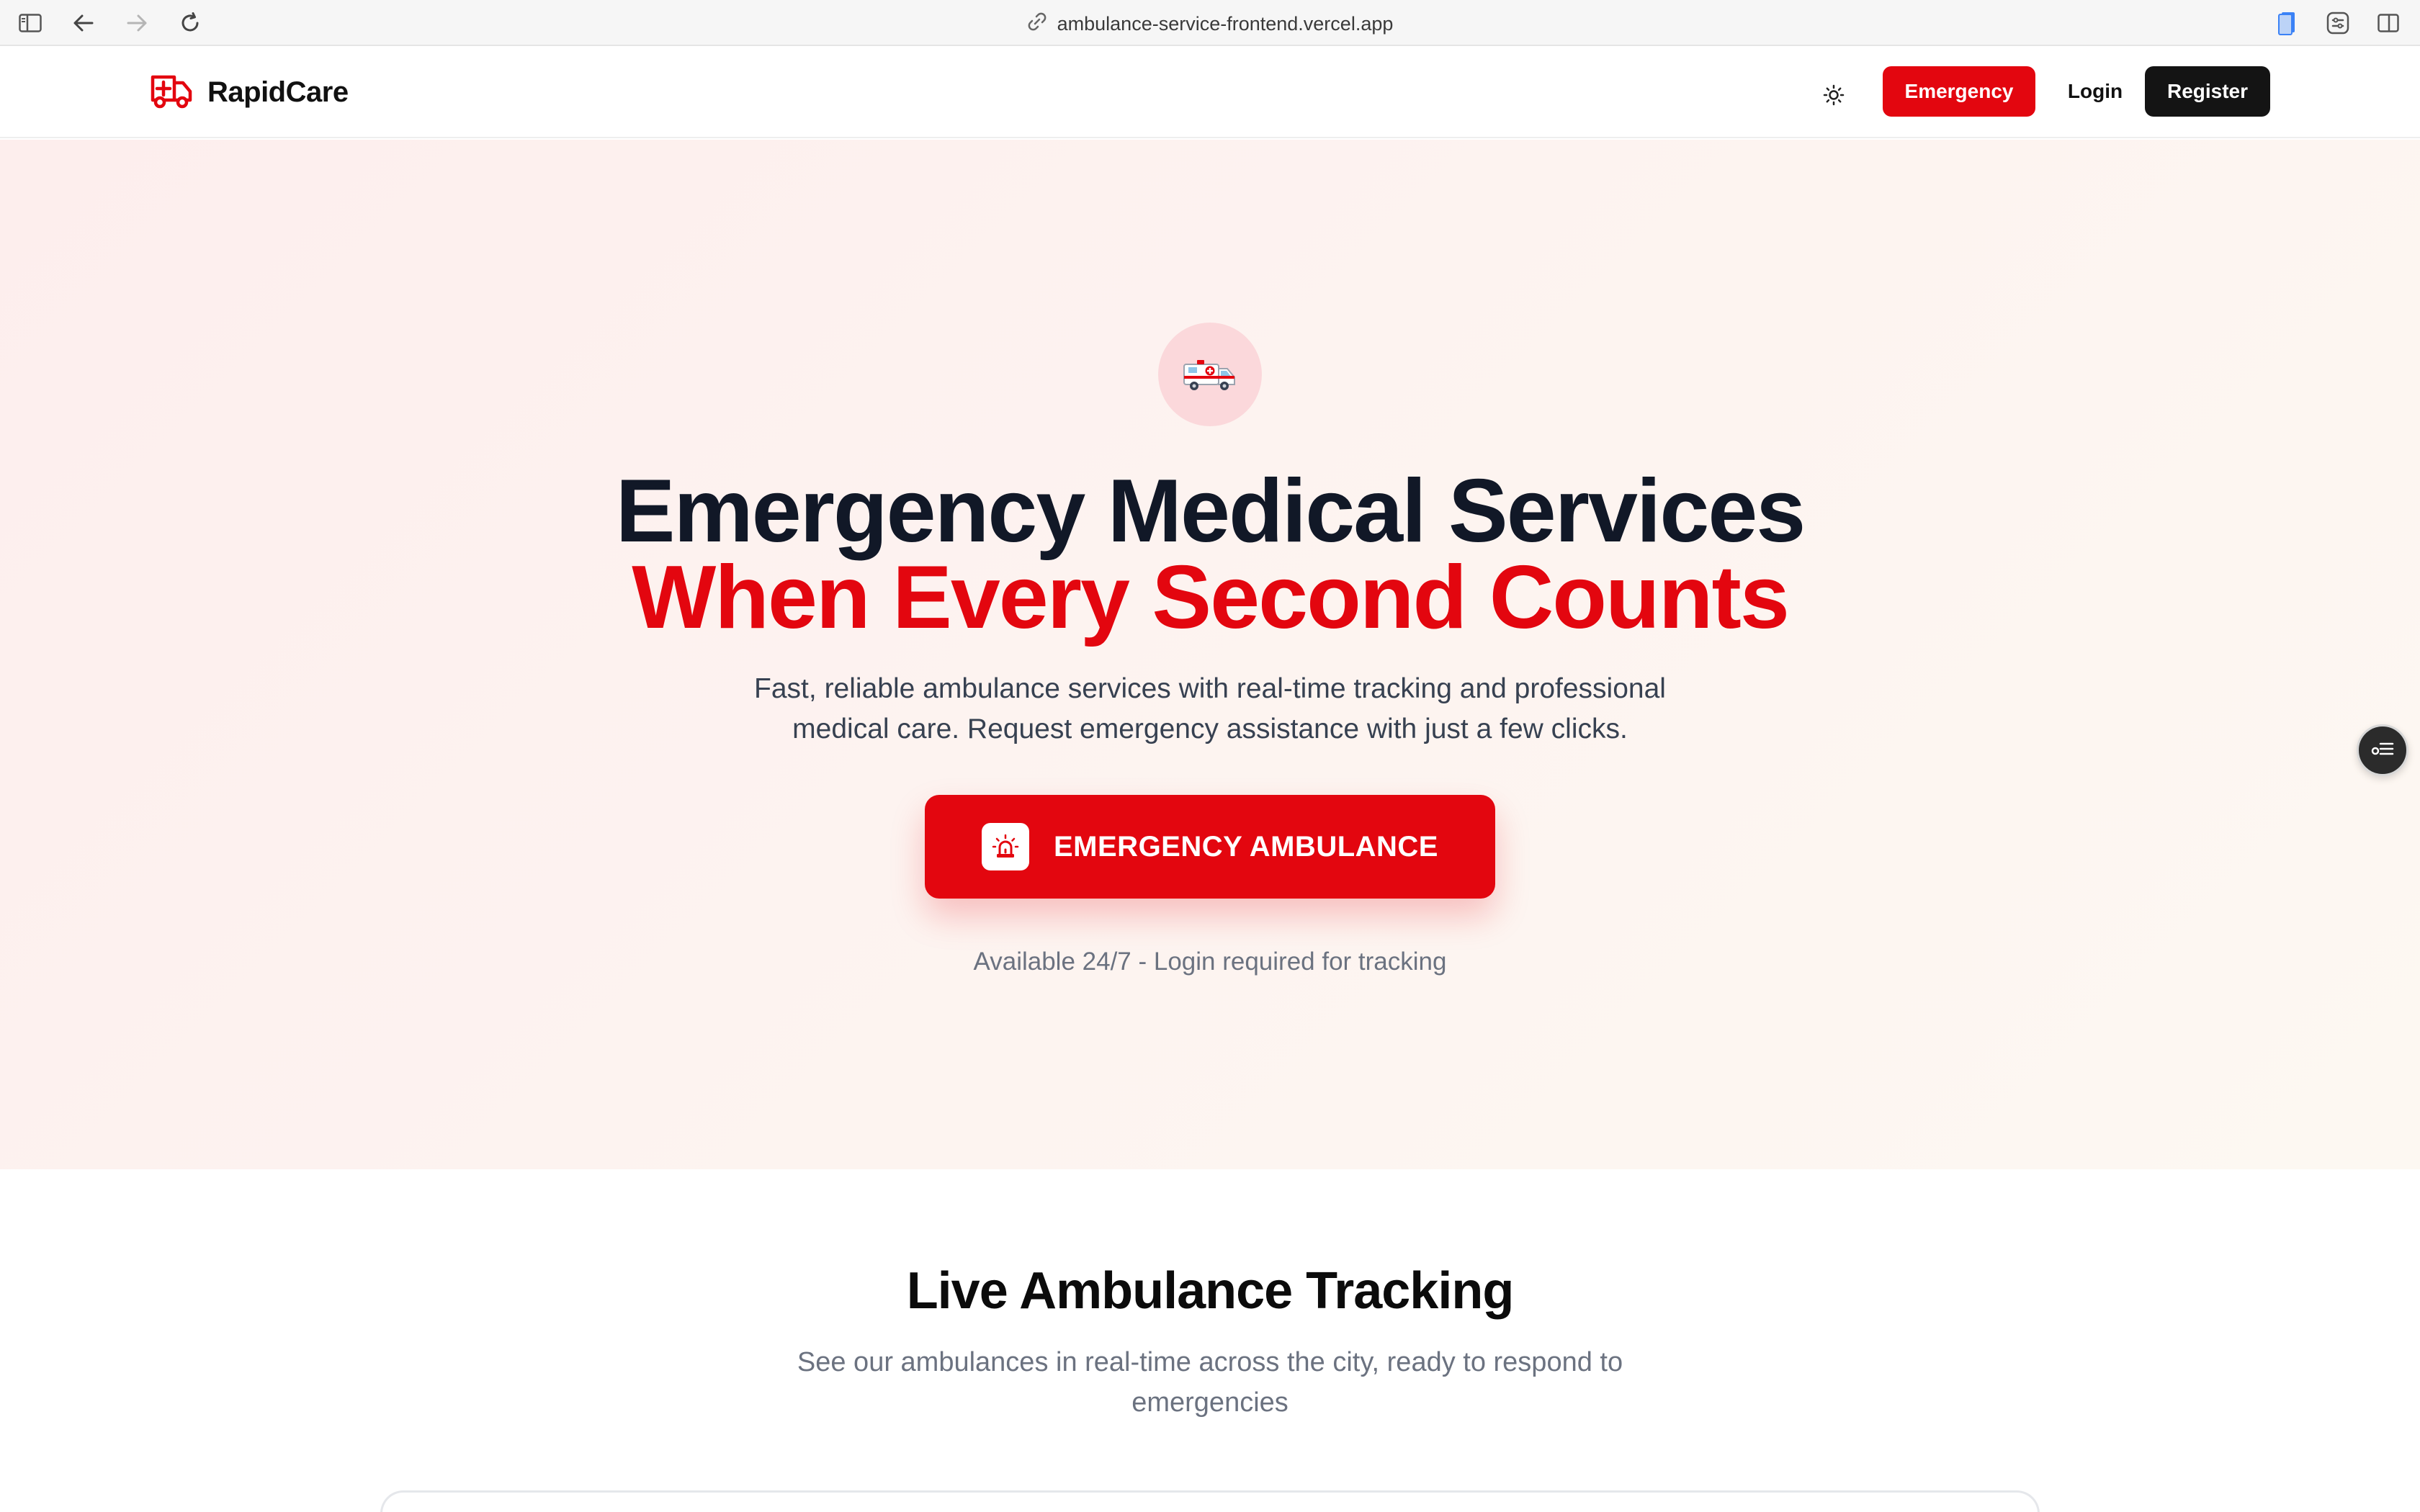 Image resolution: width=2420 pixels, height=1512 pixels. I want to click on browser-toolbar: ambulance-service-frontend.vercel.app, so click(1210, 23).